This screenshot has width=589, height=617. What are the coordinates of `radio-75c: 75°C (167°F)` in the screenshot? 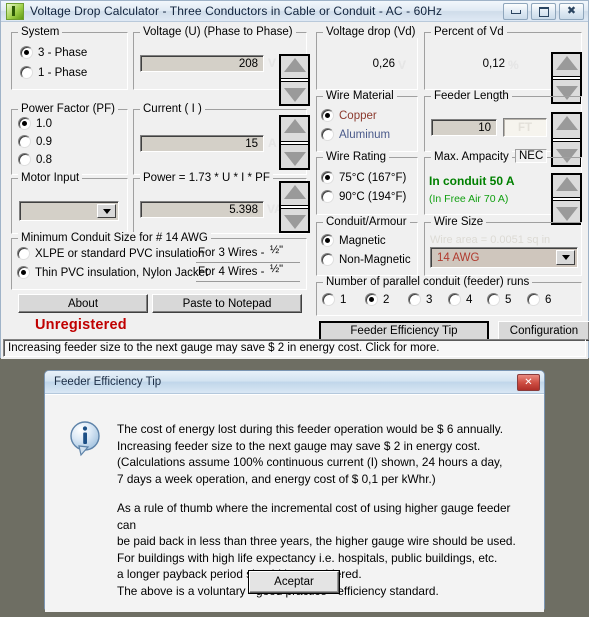 It's located at (363, 177).